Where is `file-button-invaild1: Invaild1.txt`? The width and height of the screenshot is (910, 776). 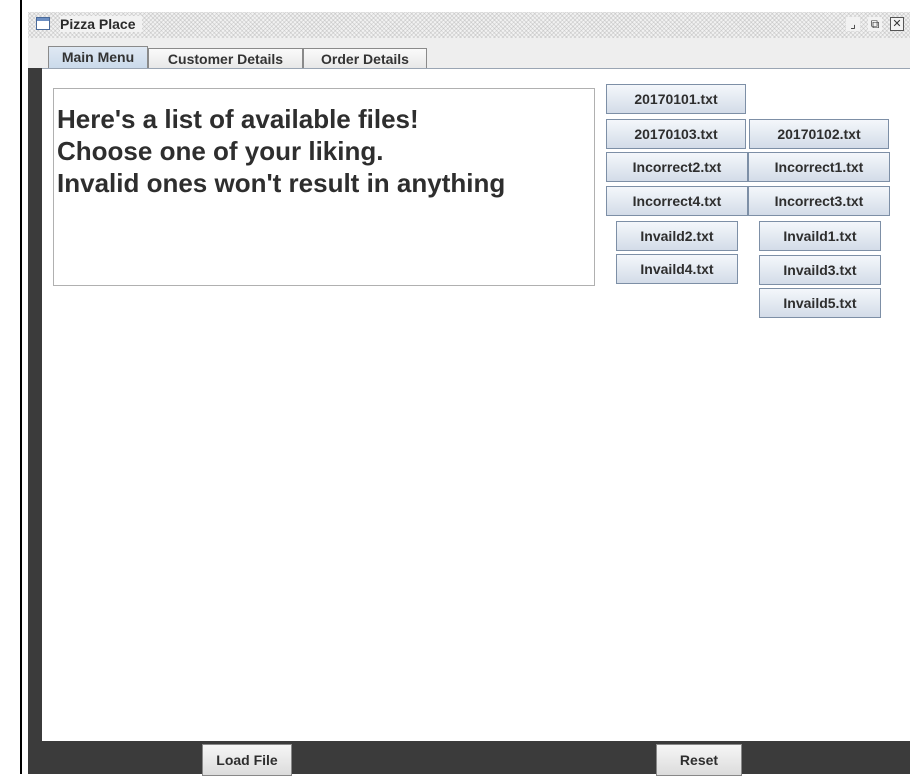 file-button-invaild1: Invaild1.txt is located at coordinates (820, 236).